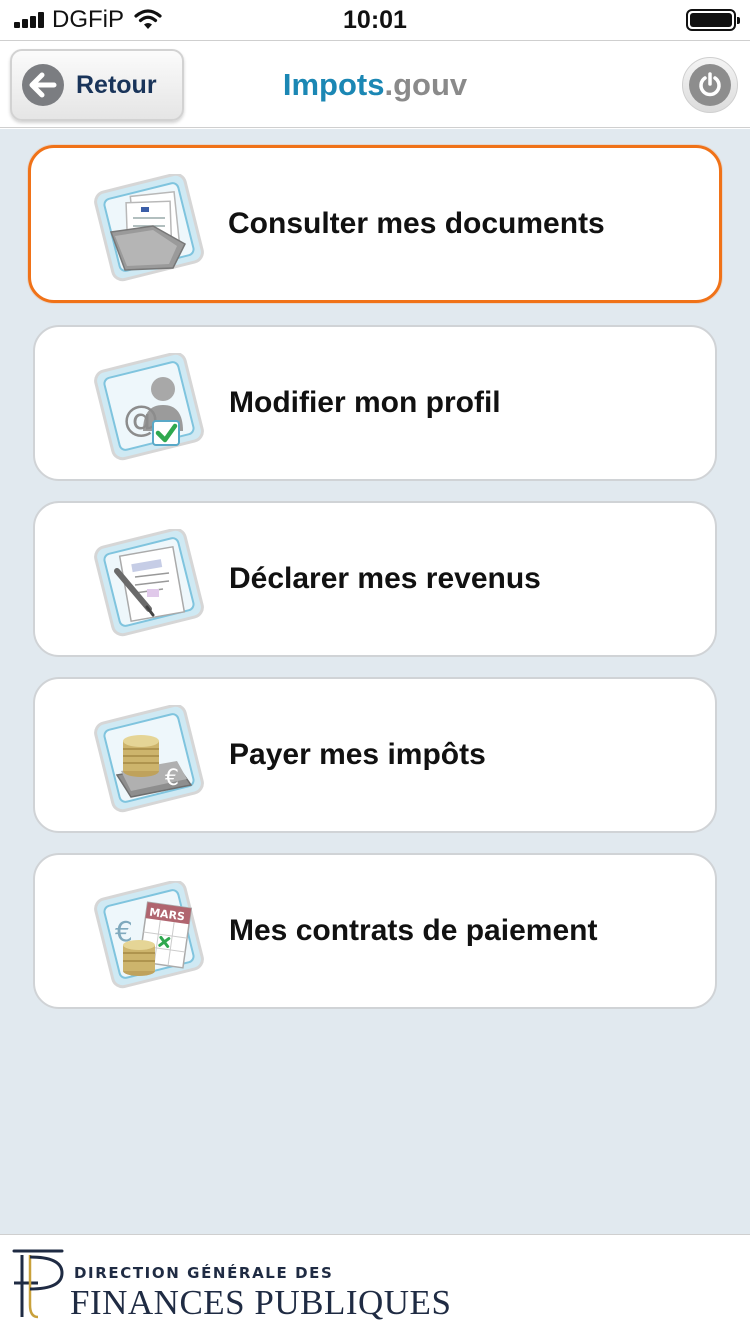  Describe the element at coordinates (357, 754) in the screenshot. I see `menu-item-label: Payer mes impôts` at that location.